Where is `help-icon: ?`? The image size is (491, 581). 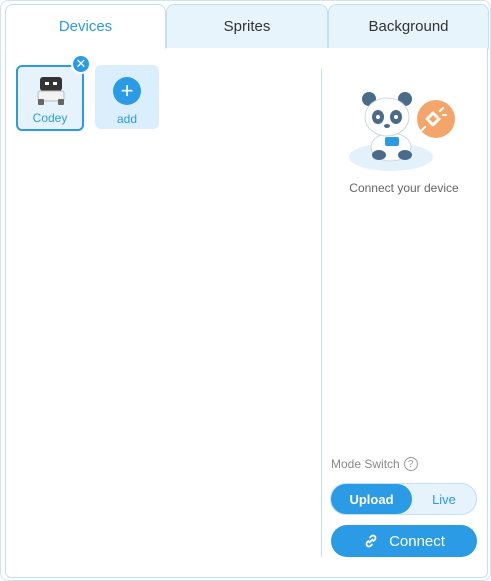
help-icon: ? is located at coordinates (410, 464).